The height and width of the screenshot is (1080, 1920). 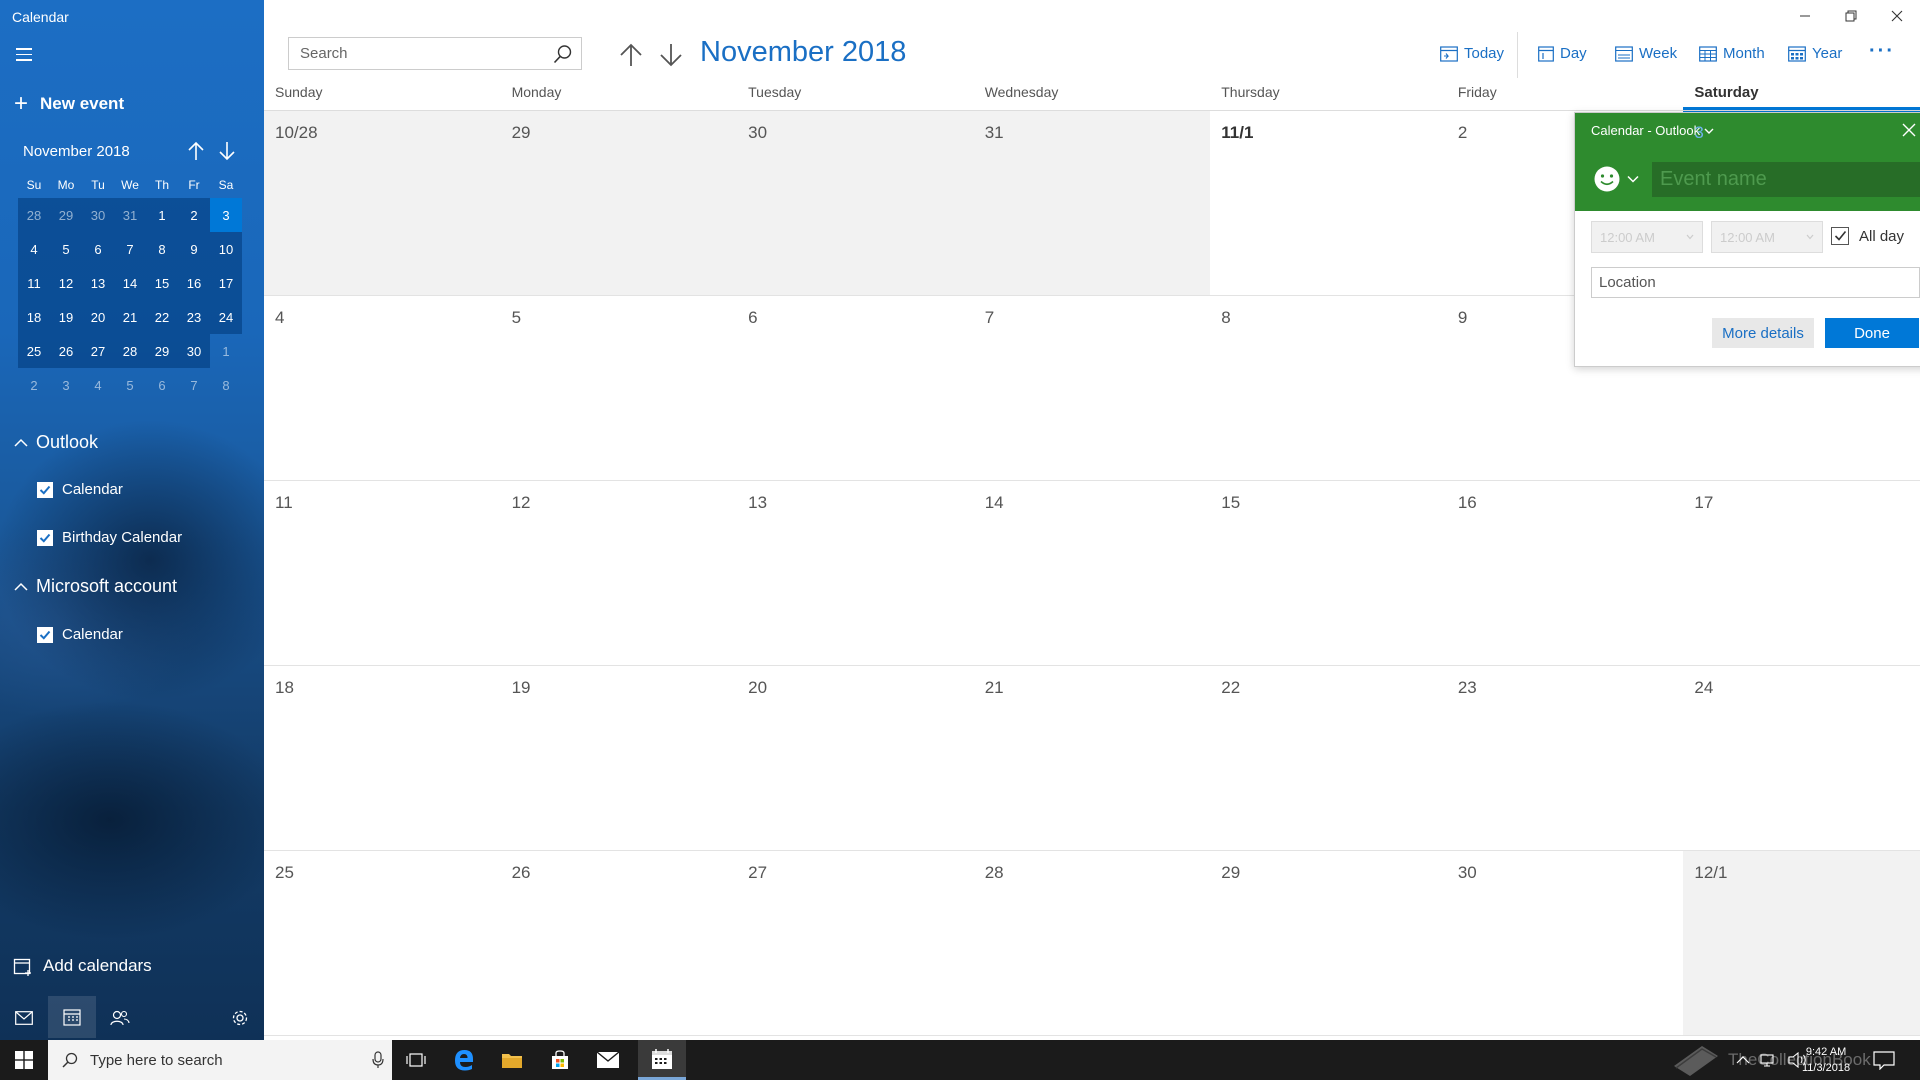 What do you see at coordinates (1801, 573) in the screenshot?
I see `day-cell: 17` at bounding box center [1801, 573].